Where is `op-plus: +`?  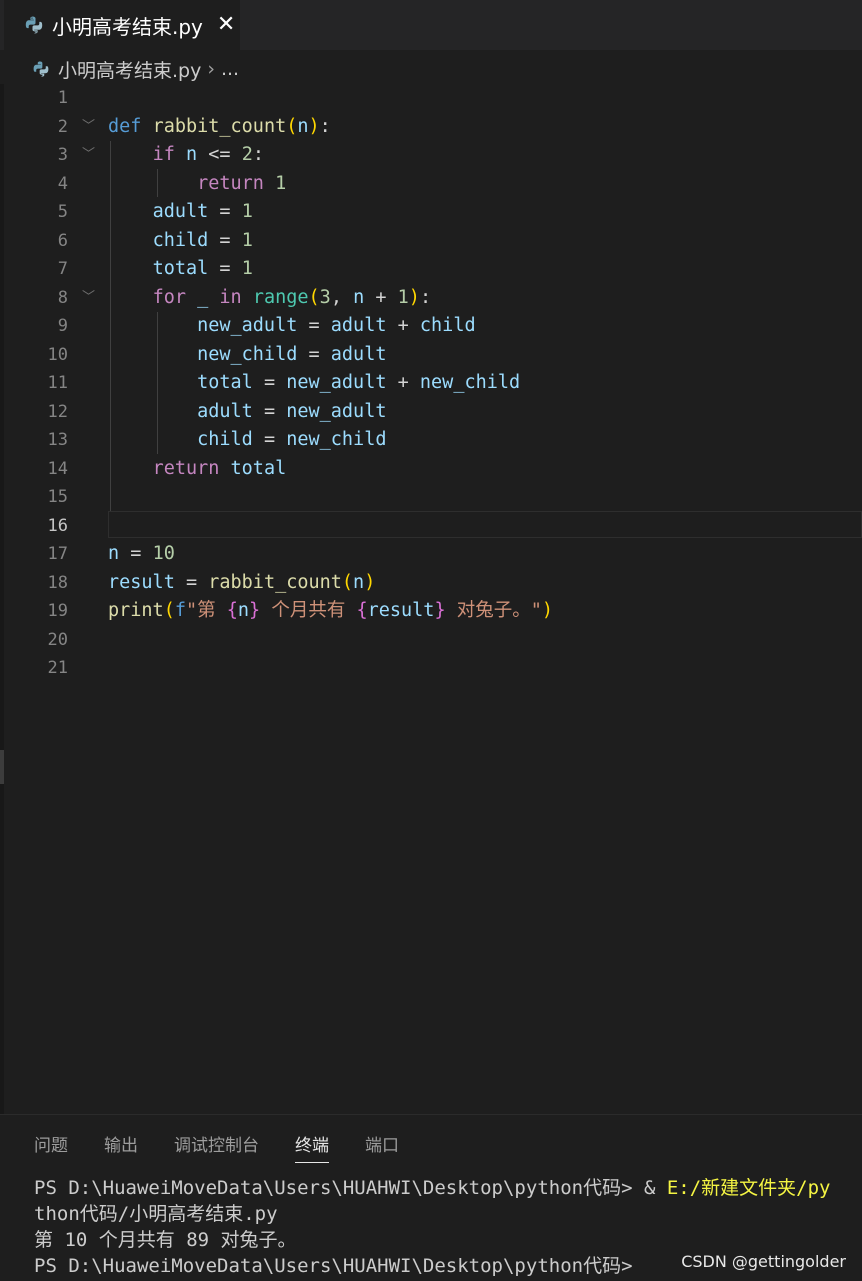 op-plus: + is located at coordinates (381, 297).